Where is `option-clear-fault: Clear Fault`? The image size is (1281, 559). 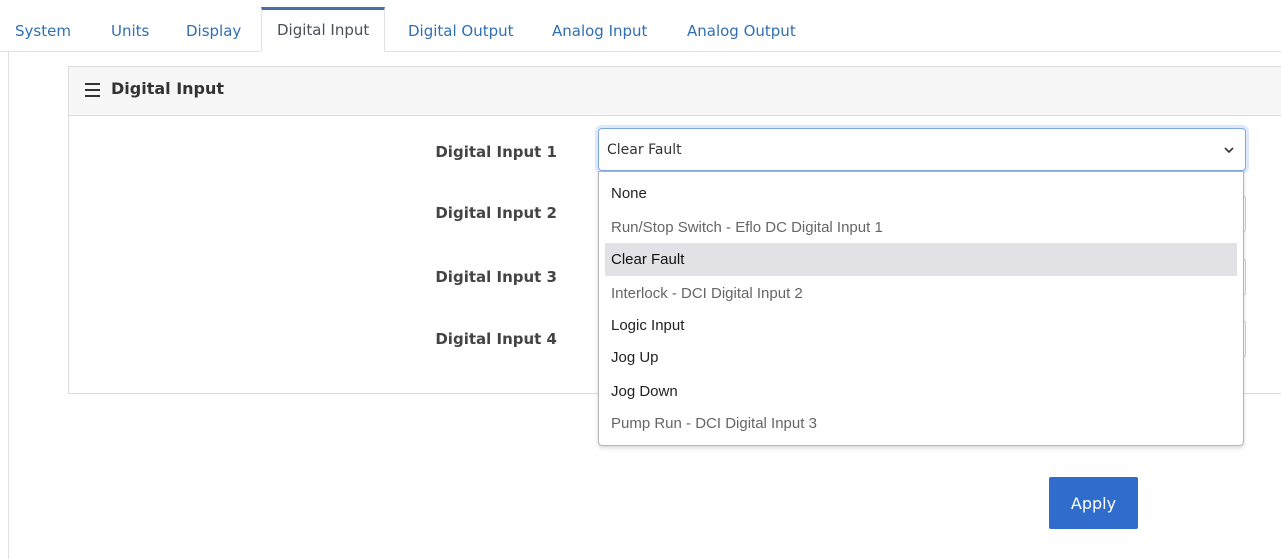 option-clear-fault: Clear Fault is located at coordinates (921, 259).